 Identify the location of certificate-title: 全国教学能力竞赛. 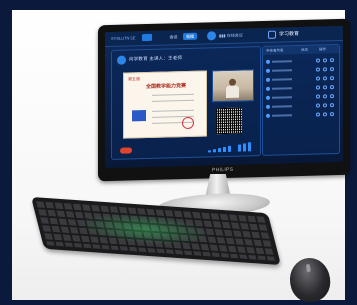
(166, 86).